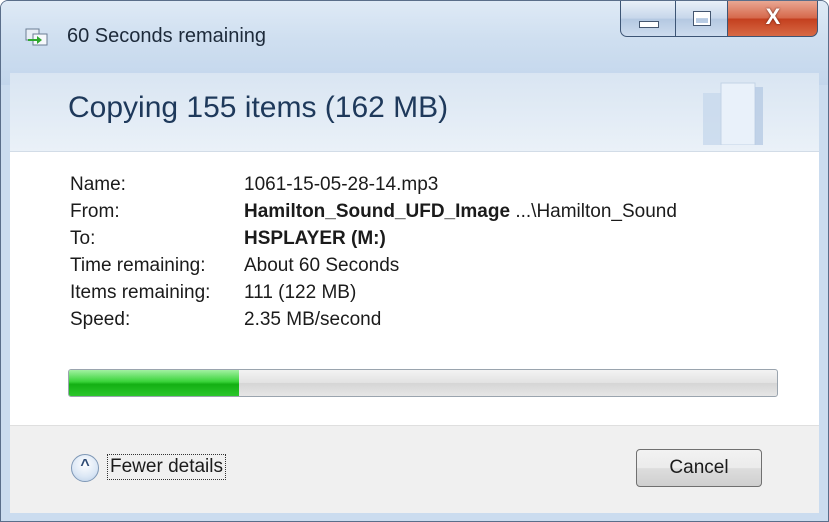 The image size is (829, 522). I want to click on close-button: X, so click(773, 19).